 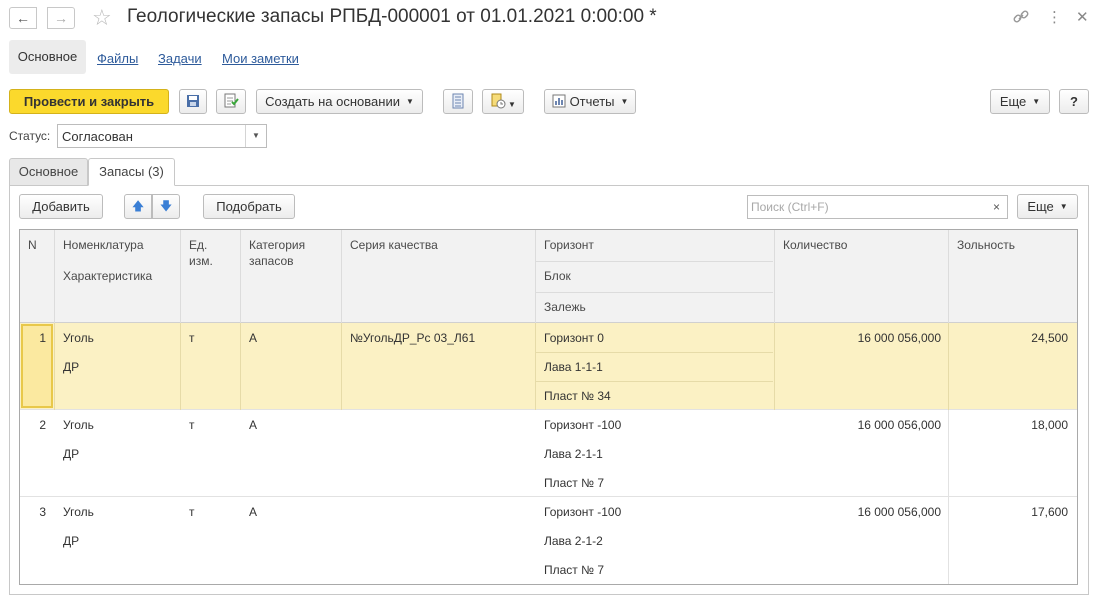 What do you see at coordinates (332, 101) in the screenshot?
I see `create-based-on-label: Создать на основании` at bounding box center [332, 101].